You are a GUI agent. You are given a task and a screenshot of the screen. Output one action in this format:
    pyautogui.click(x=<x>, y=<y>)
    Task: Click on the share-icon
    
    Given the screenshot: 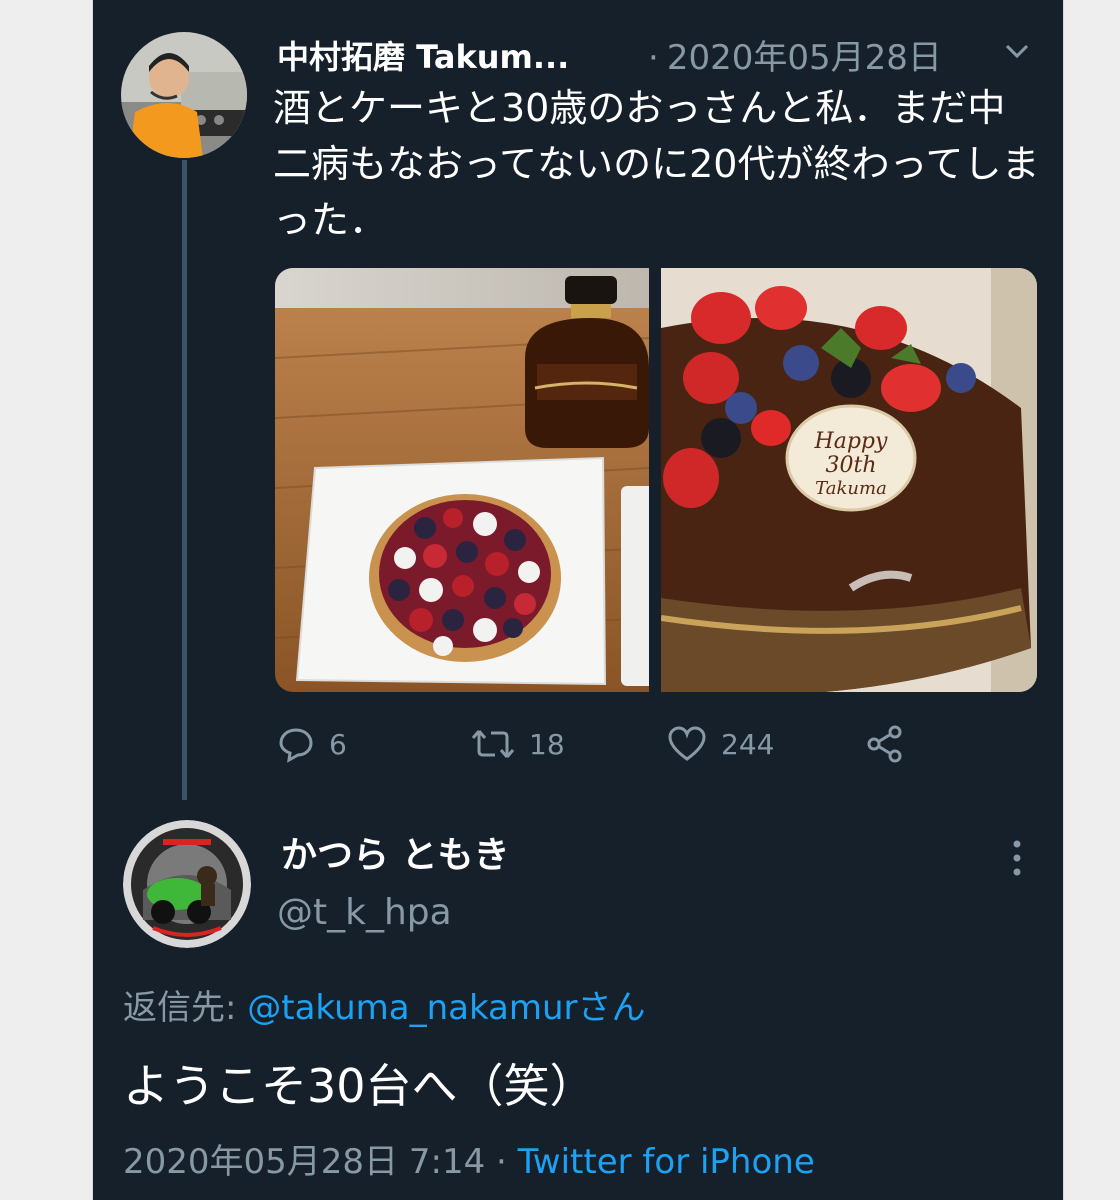 What is the action you would take?
    pyautogui.click(x=884, y=744)
    